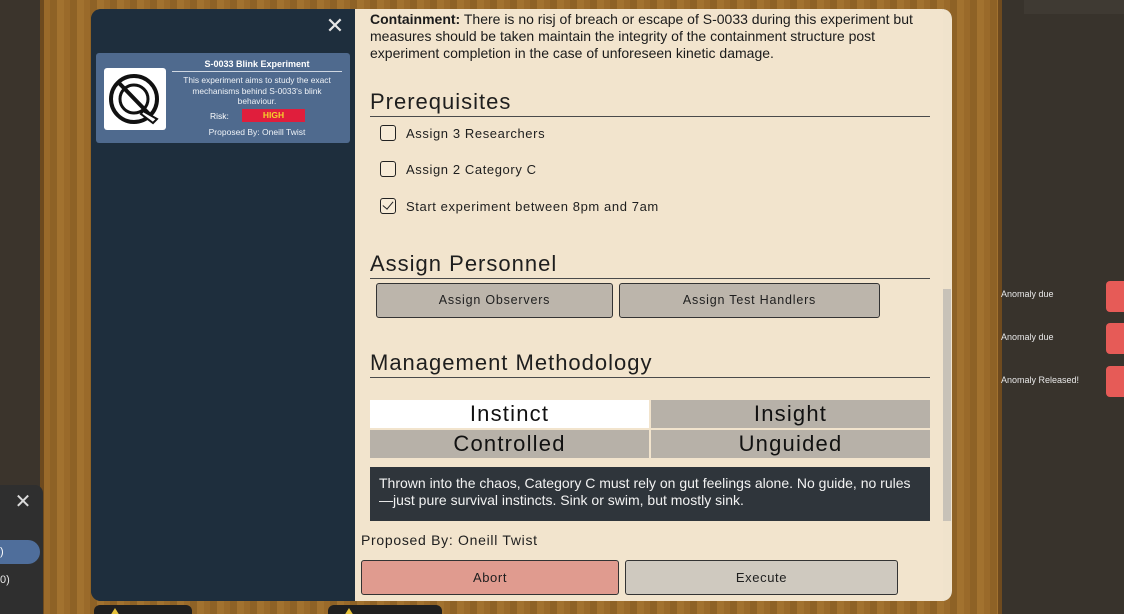 This screenshot has height=614, width=1124. What do you see at coordinates (532, 206) in the screenshot?
I see `prerequisite-label: Start experiment between 8pm and 7am` at bounding box center [532, 206].